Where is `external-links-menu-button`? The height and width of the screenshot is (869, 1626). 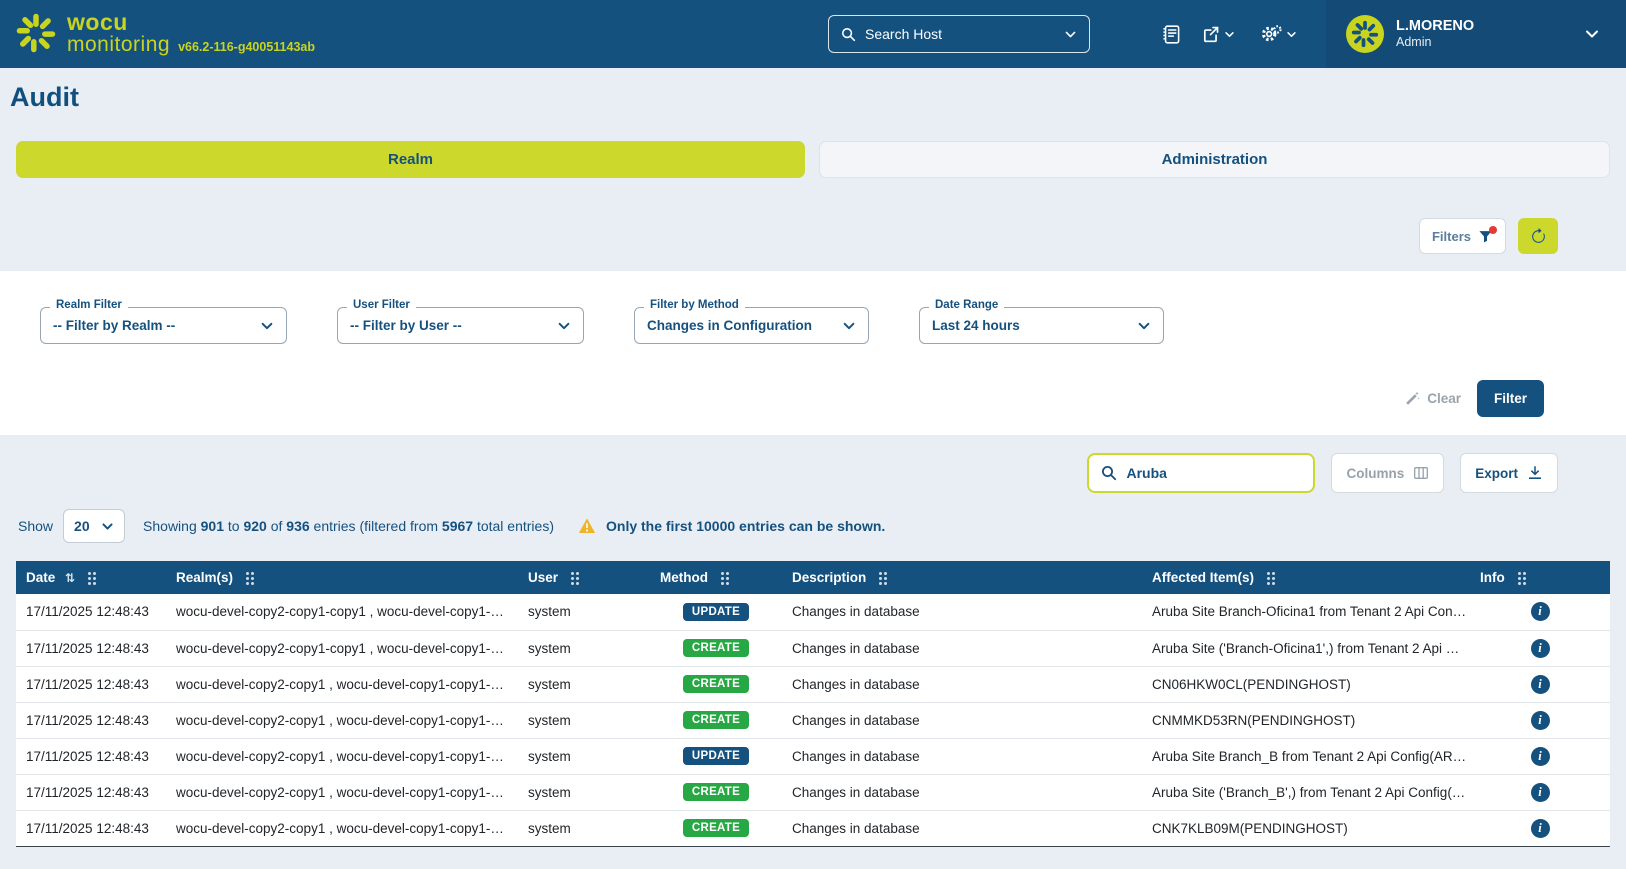
external-links-menu-button is located at coordinates (1218, 34).